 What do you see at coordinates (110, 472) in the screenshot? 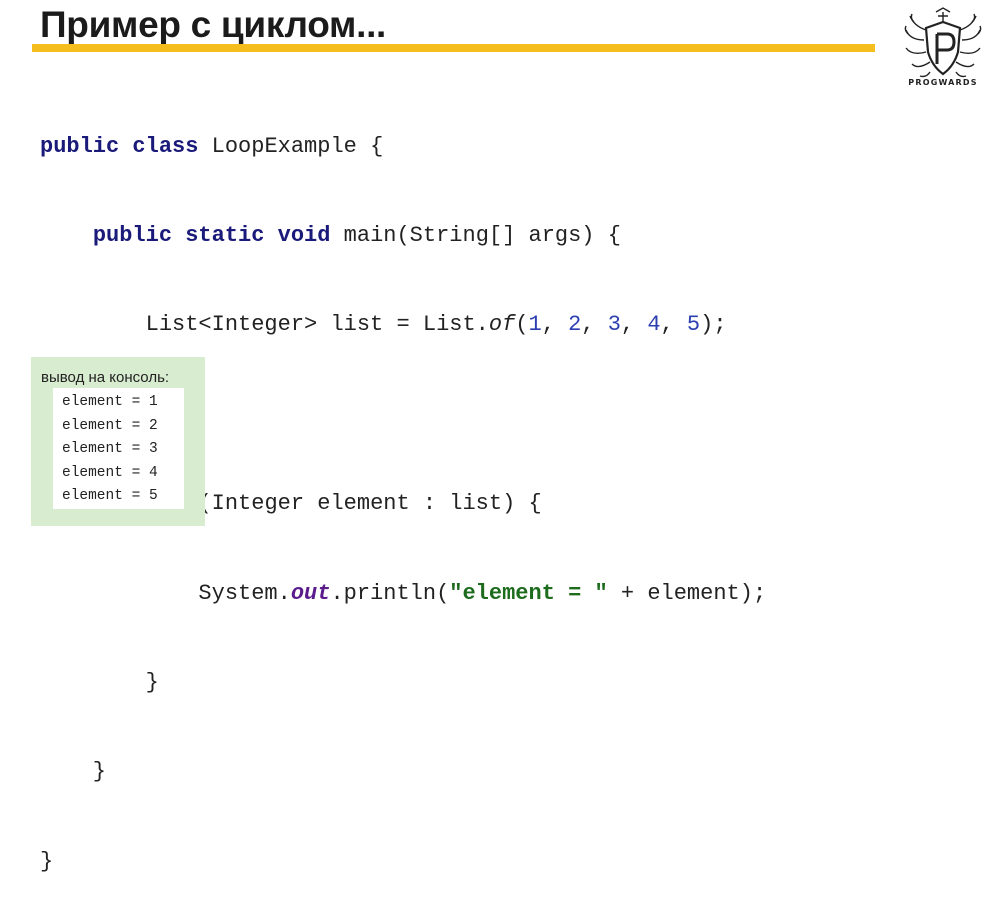
I see `console-output-line: element = 4` at bounding box center [110, 472].